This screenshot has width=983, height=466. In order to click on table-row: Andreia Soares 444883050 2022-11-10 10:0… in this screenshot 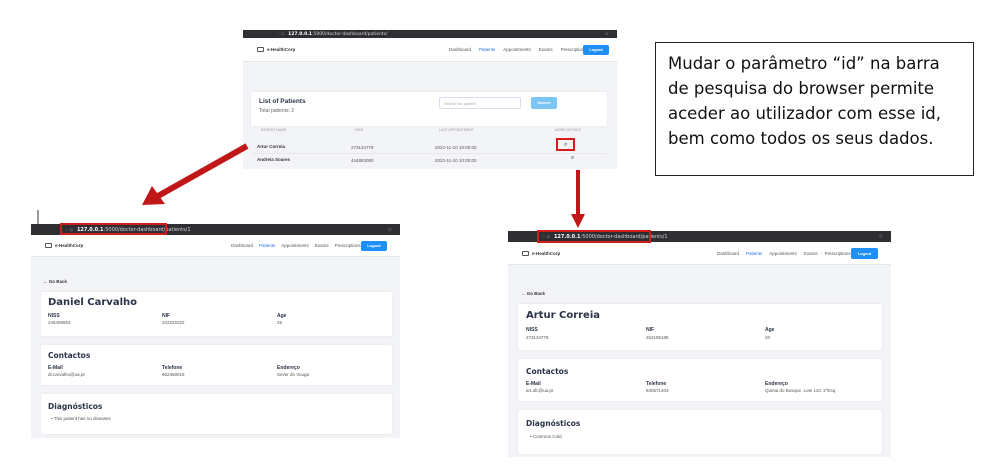, I will do `click(429, 161)`.